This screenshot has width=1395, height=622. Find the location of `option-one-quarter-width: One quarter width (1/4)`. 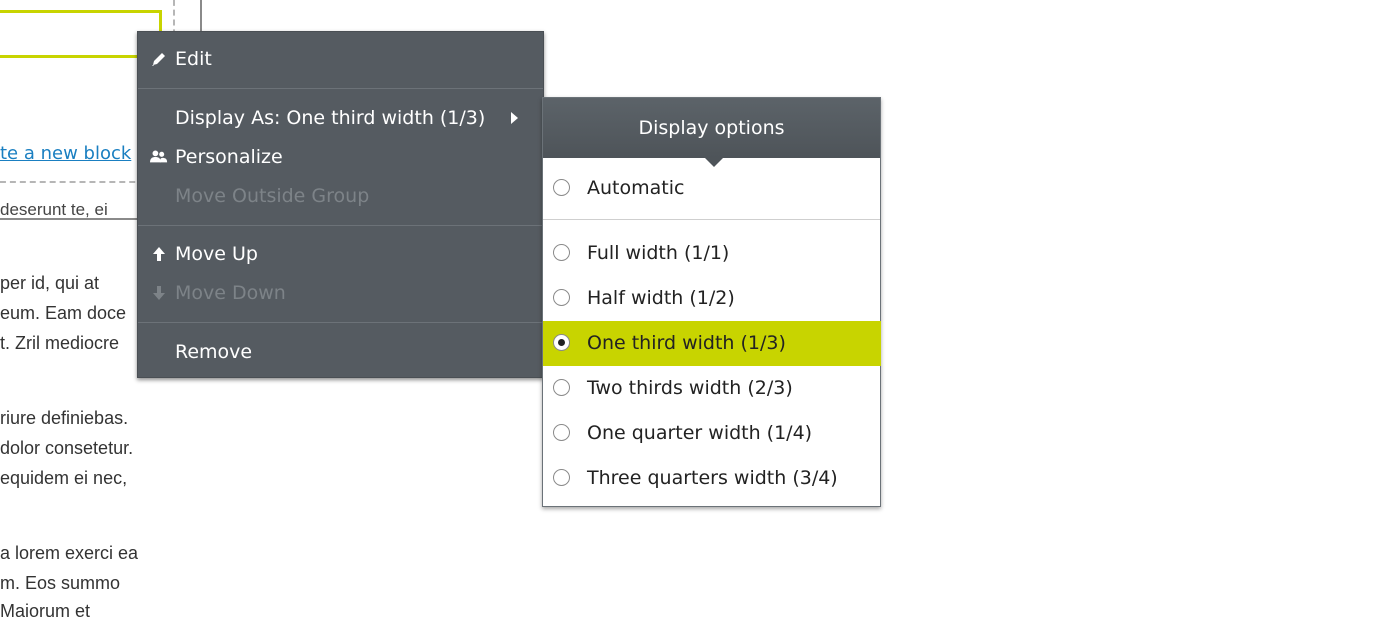

option-one-quarter-width: One quarter width (1/4) is located at coordinates (711, 433).